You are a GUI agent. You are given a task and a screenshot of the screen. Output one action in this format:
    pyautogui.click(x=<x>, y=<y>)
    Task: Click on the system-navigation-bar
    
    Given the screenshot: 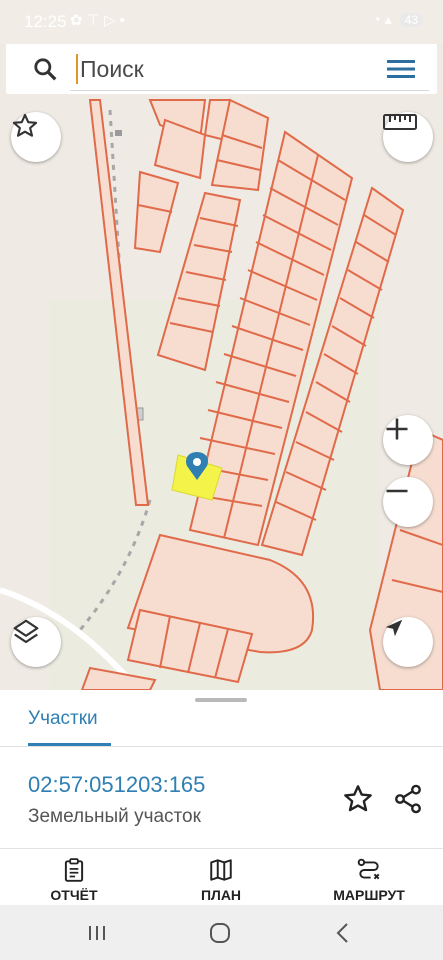 What is the action you would take?
    pyautogui.click(x=221, y=932)
    